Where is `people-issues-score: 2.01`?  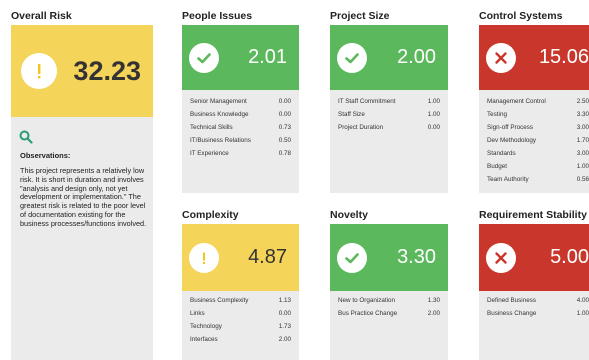
people-issues-score: 2.01 is located at coordinates (267, 57).